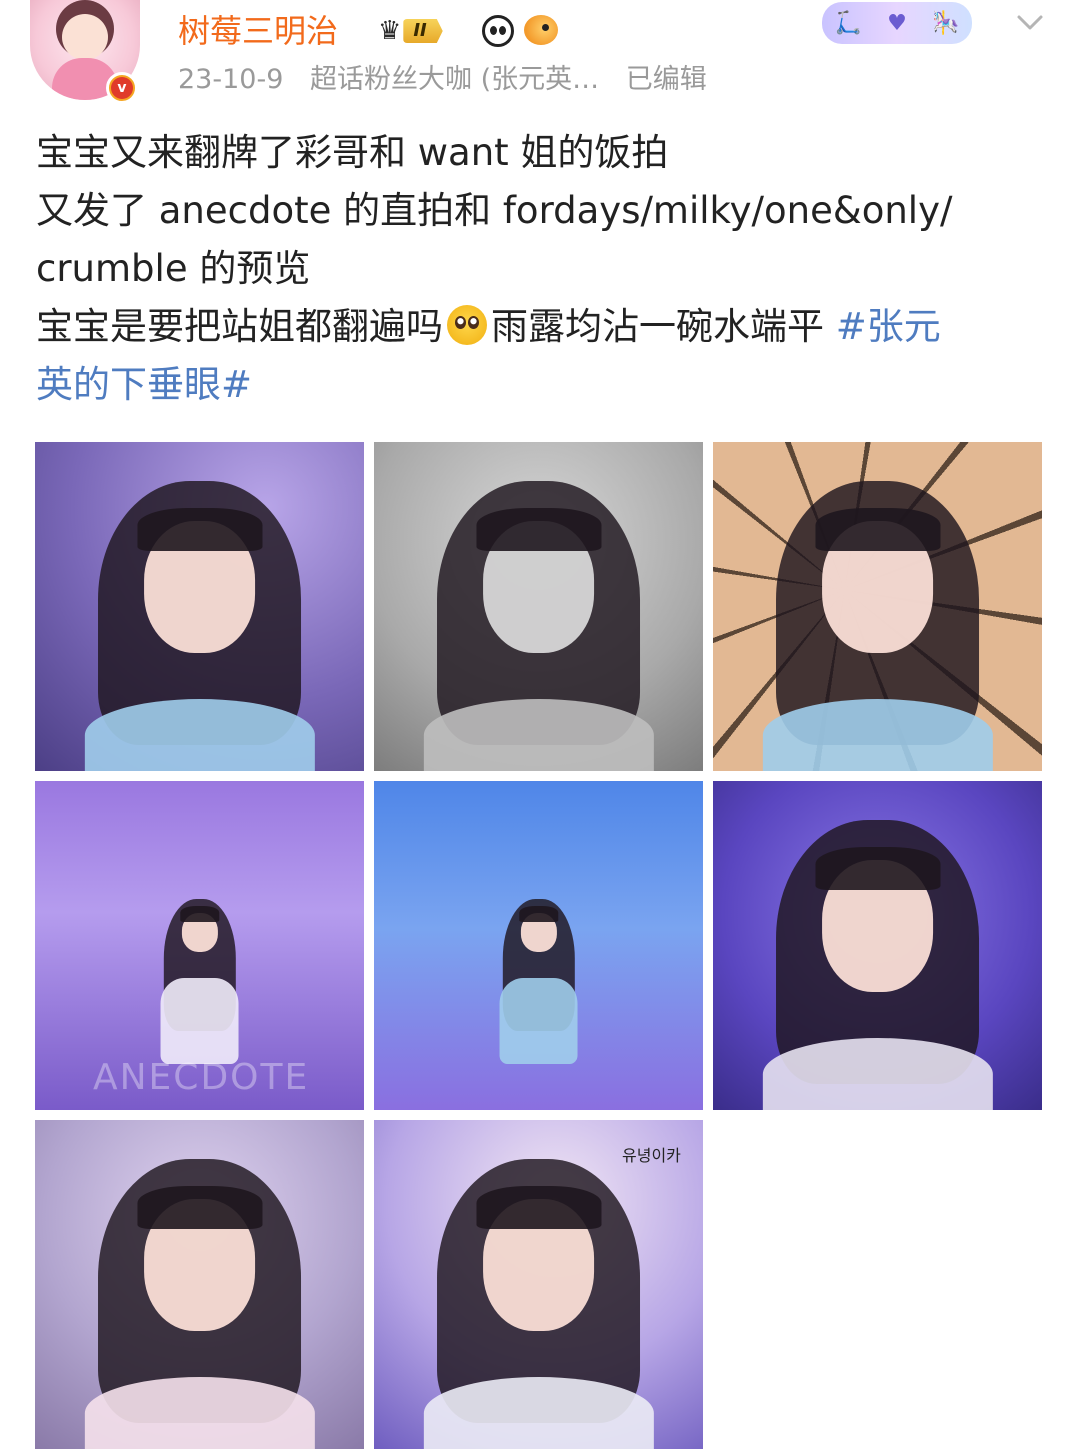 This screenshot has height=1449, width=1080. I want to click on verified-badge-icon: v, so click(122, 88).